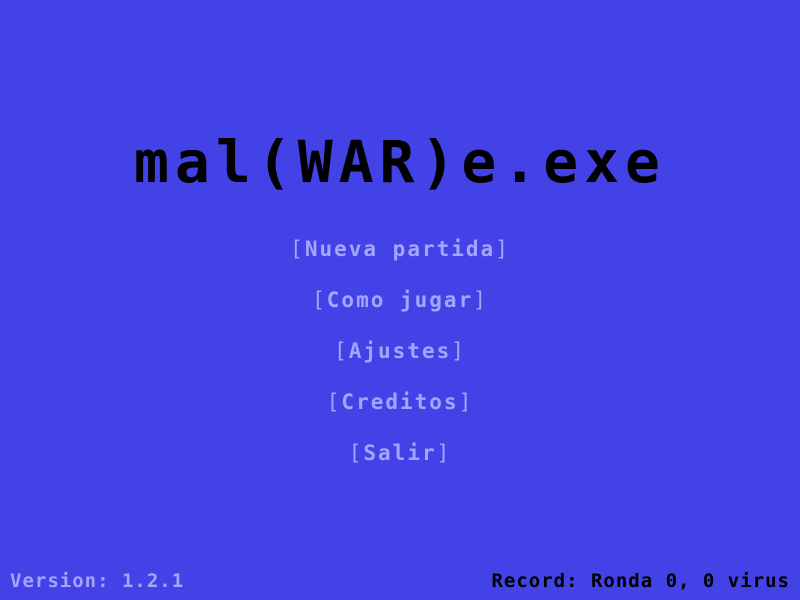 The width and height of the screenshot is (800, 600). I want to click on new-game-label: Nueva partida, so click(400, 249).